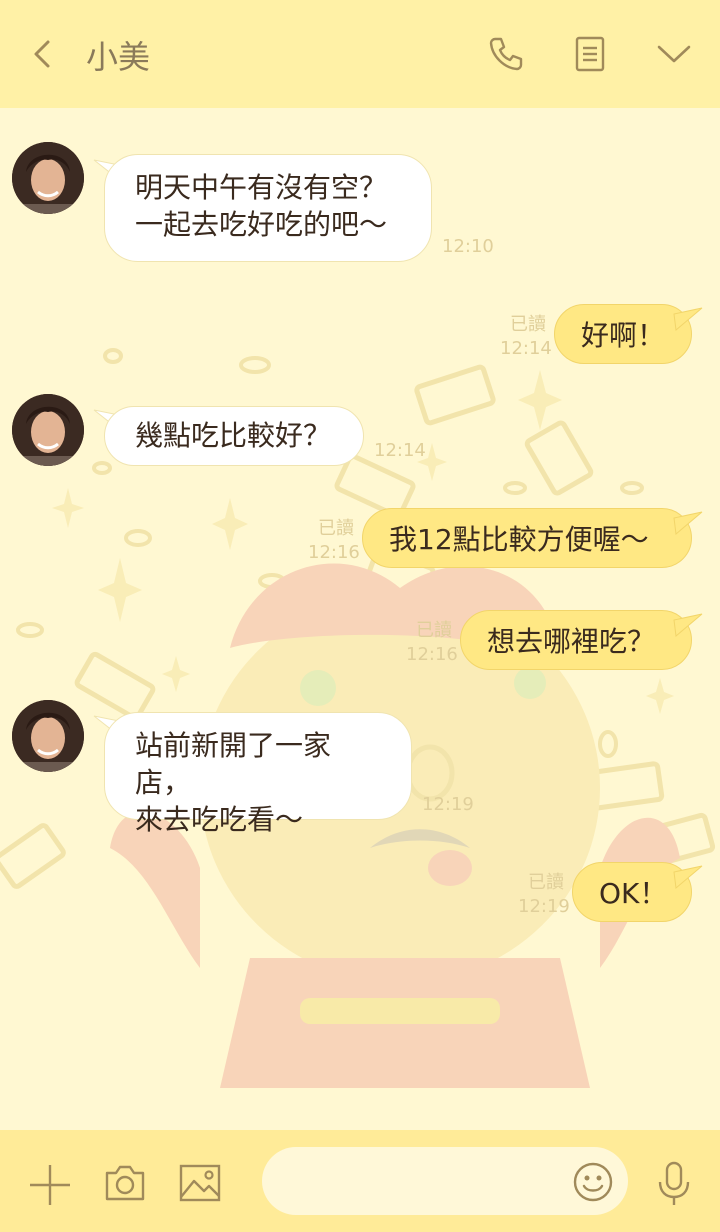 This screenshot has height=1232, width=720. What do you see at coordinates (50, 1185) in the screenshot?
I see `plus-icon` at bounding box center [50, 1185].